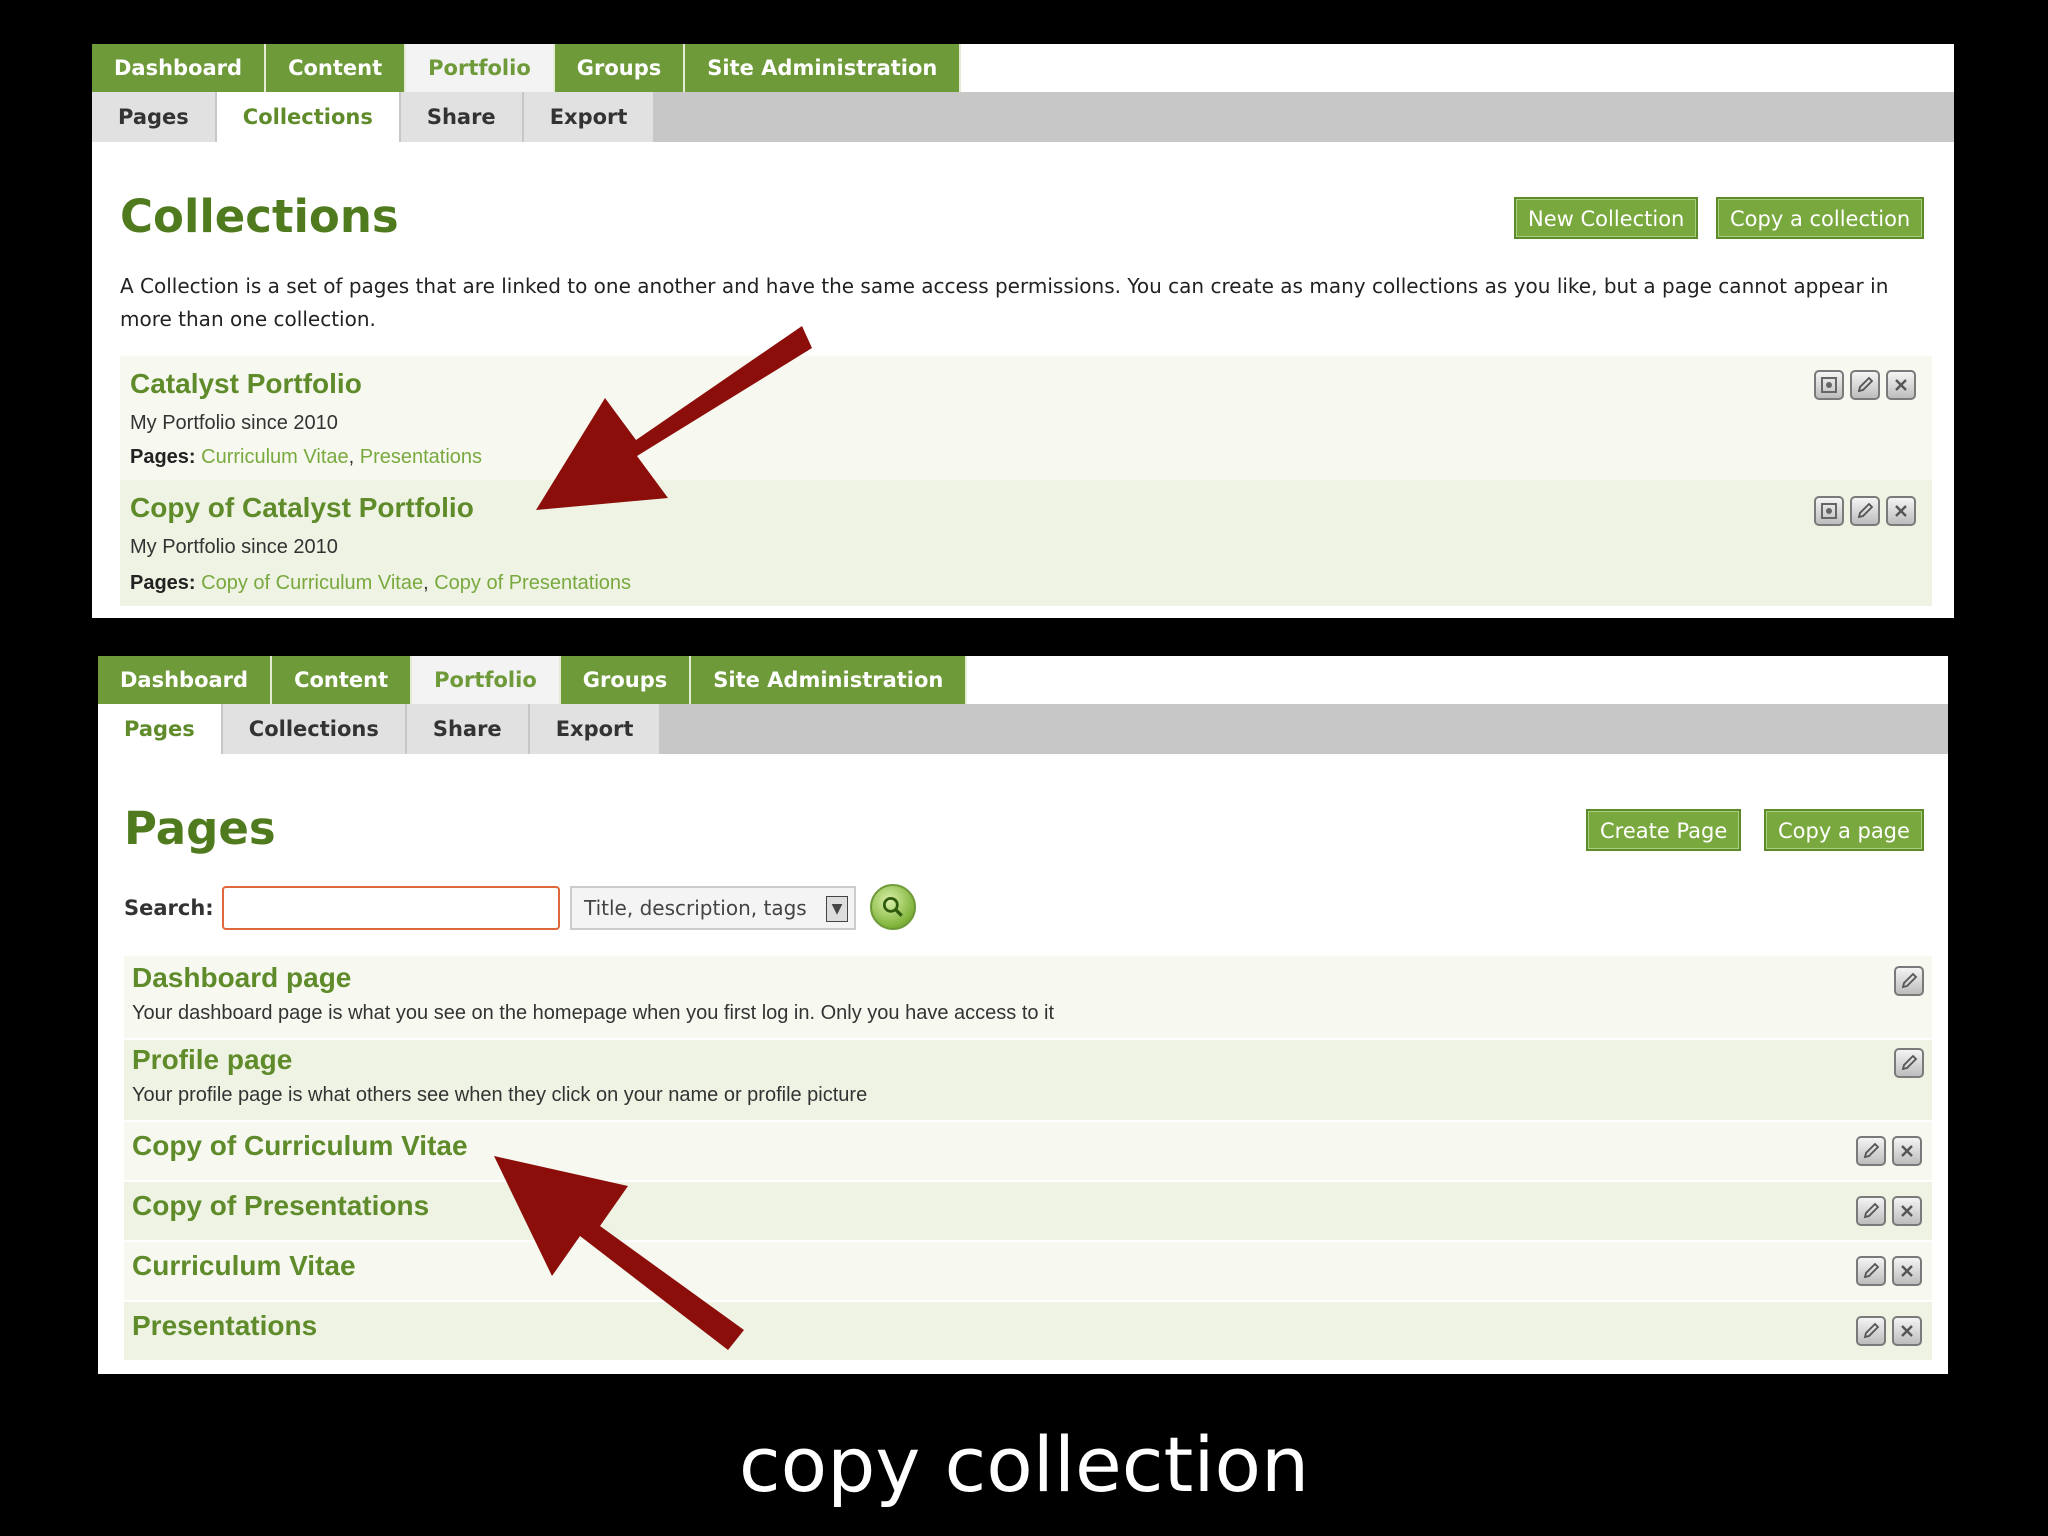 This screenshot has width=2048, height=1536. What do you see at coordinates (391, 908) in the screenshot?
I see `search-input` at bounding box center [391, 908].